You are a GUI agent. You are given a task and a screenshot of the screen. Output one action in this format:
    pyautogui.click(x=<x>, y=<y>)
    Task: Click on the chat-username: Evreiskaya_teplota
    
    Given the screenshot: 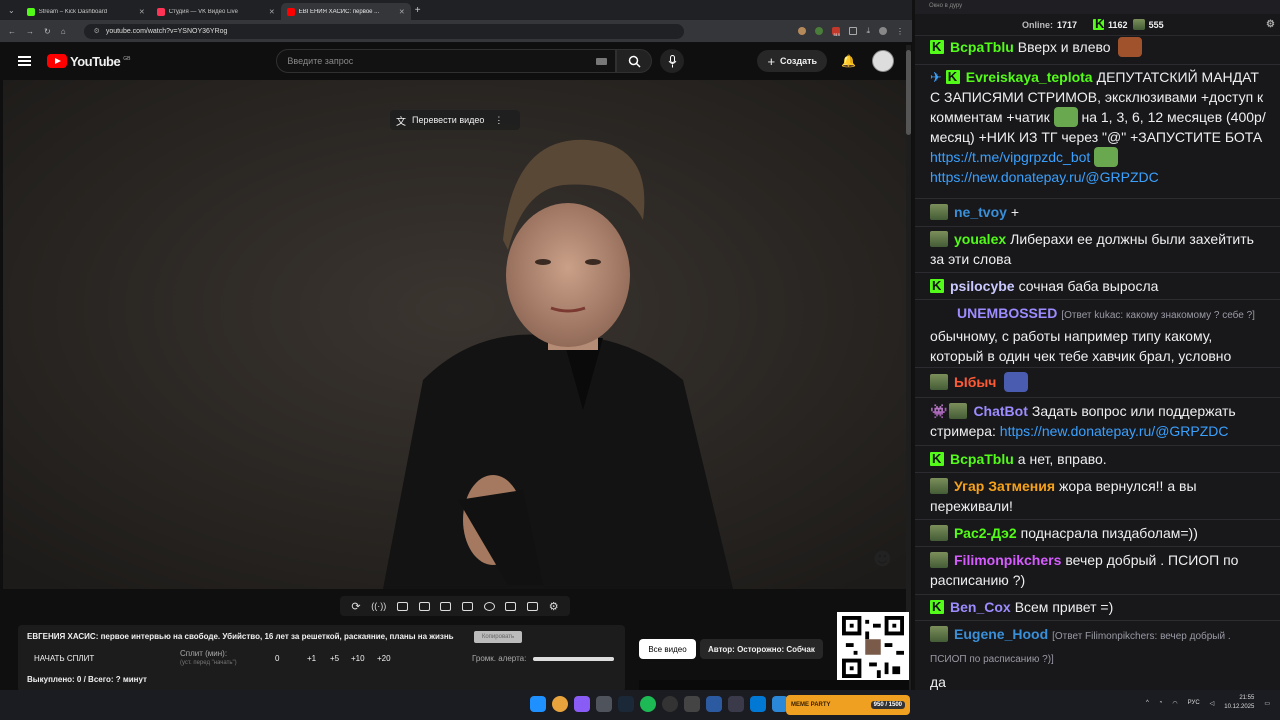 What is the action you would take?
    pyautogui.click(x=1029, y=77)
    